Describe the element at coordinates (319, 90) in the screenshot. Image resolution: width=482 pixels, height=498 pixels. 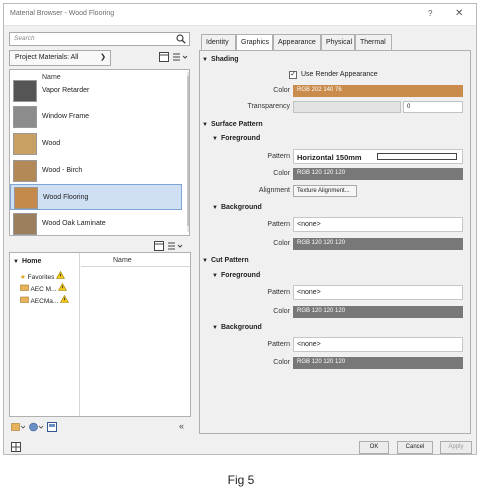
I see `color-value: RGB 202 140 76` at that location.